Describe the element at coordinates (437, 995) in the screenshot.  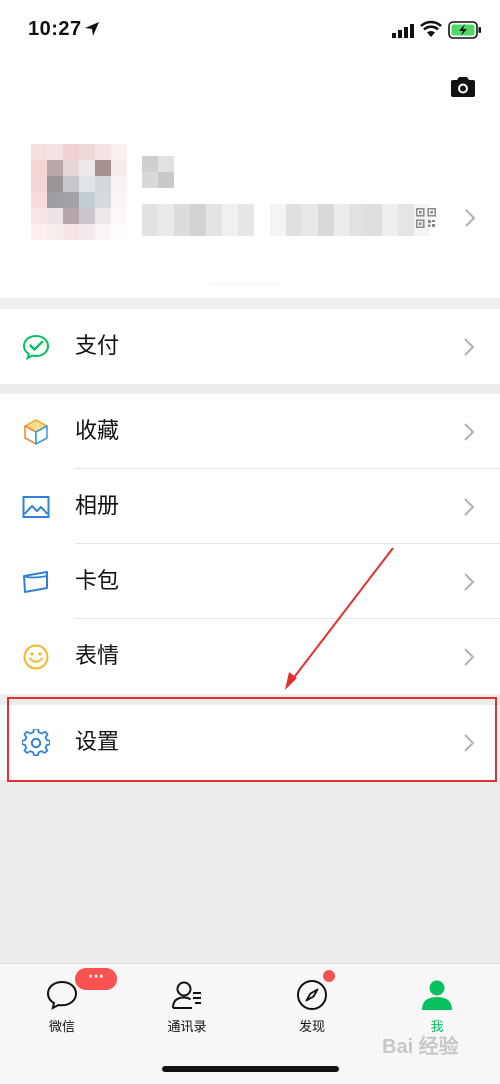
I see `me-person-icon` at that location.